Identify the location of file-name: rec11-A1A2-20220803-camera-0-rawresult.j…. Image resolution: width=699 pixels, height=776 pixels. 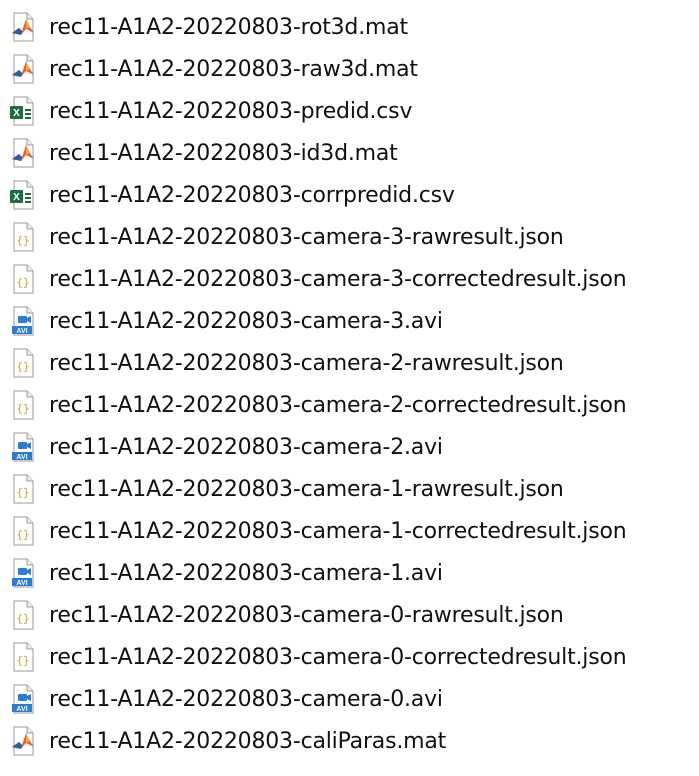
(306, 615).